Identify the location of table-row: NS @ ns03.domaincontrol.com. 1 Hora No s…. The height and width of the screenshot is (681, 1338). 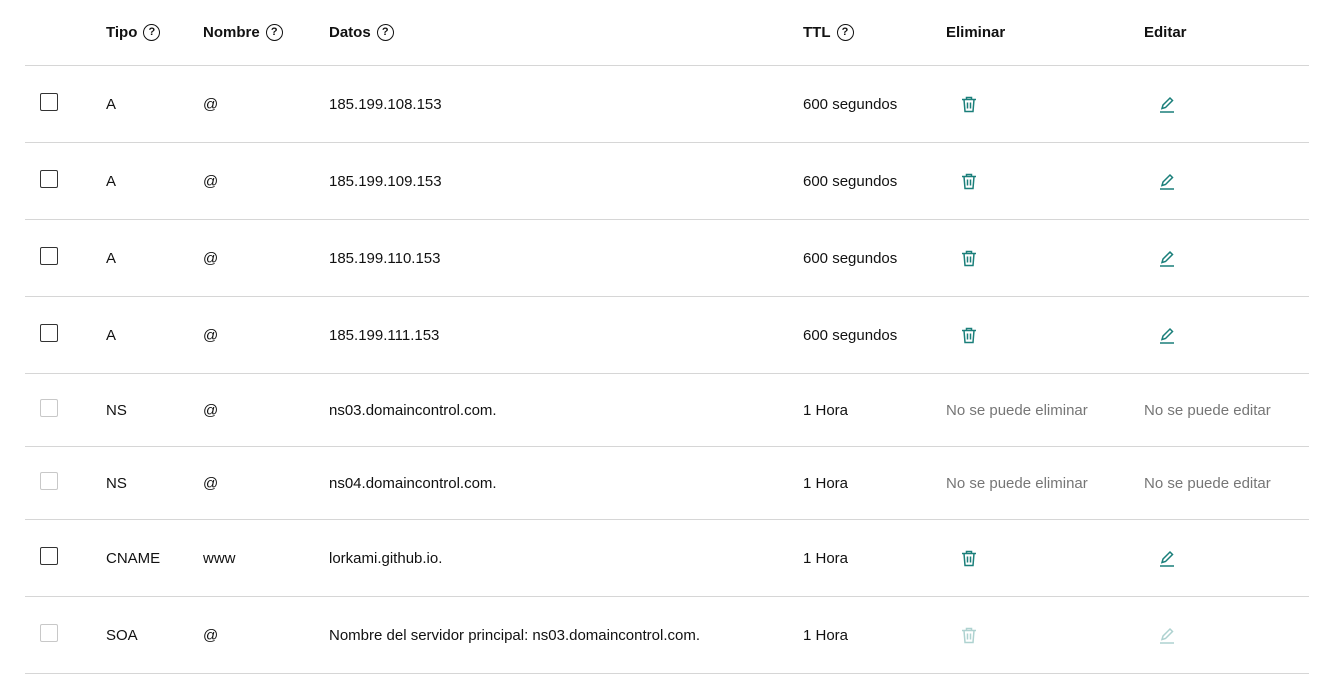
(667, 410).